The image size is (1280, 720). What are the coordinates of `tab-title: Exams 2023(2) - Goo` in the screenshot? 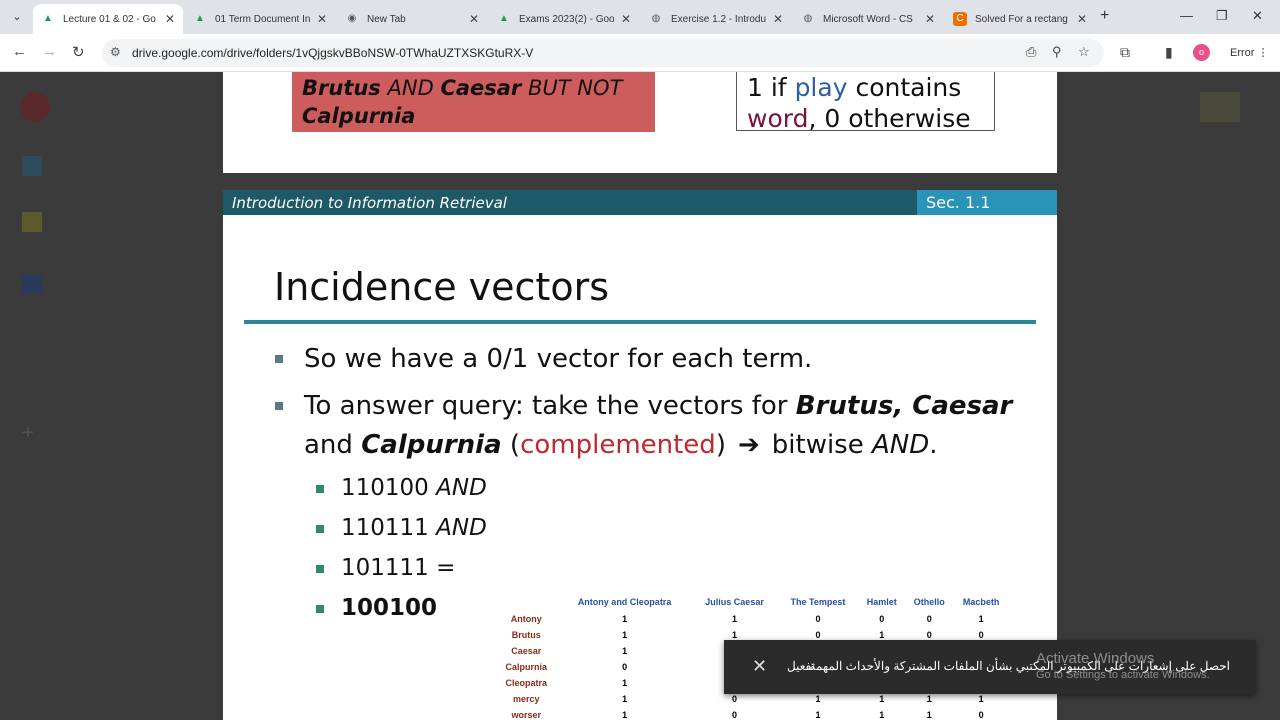 It's located at (567, 19).